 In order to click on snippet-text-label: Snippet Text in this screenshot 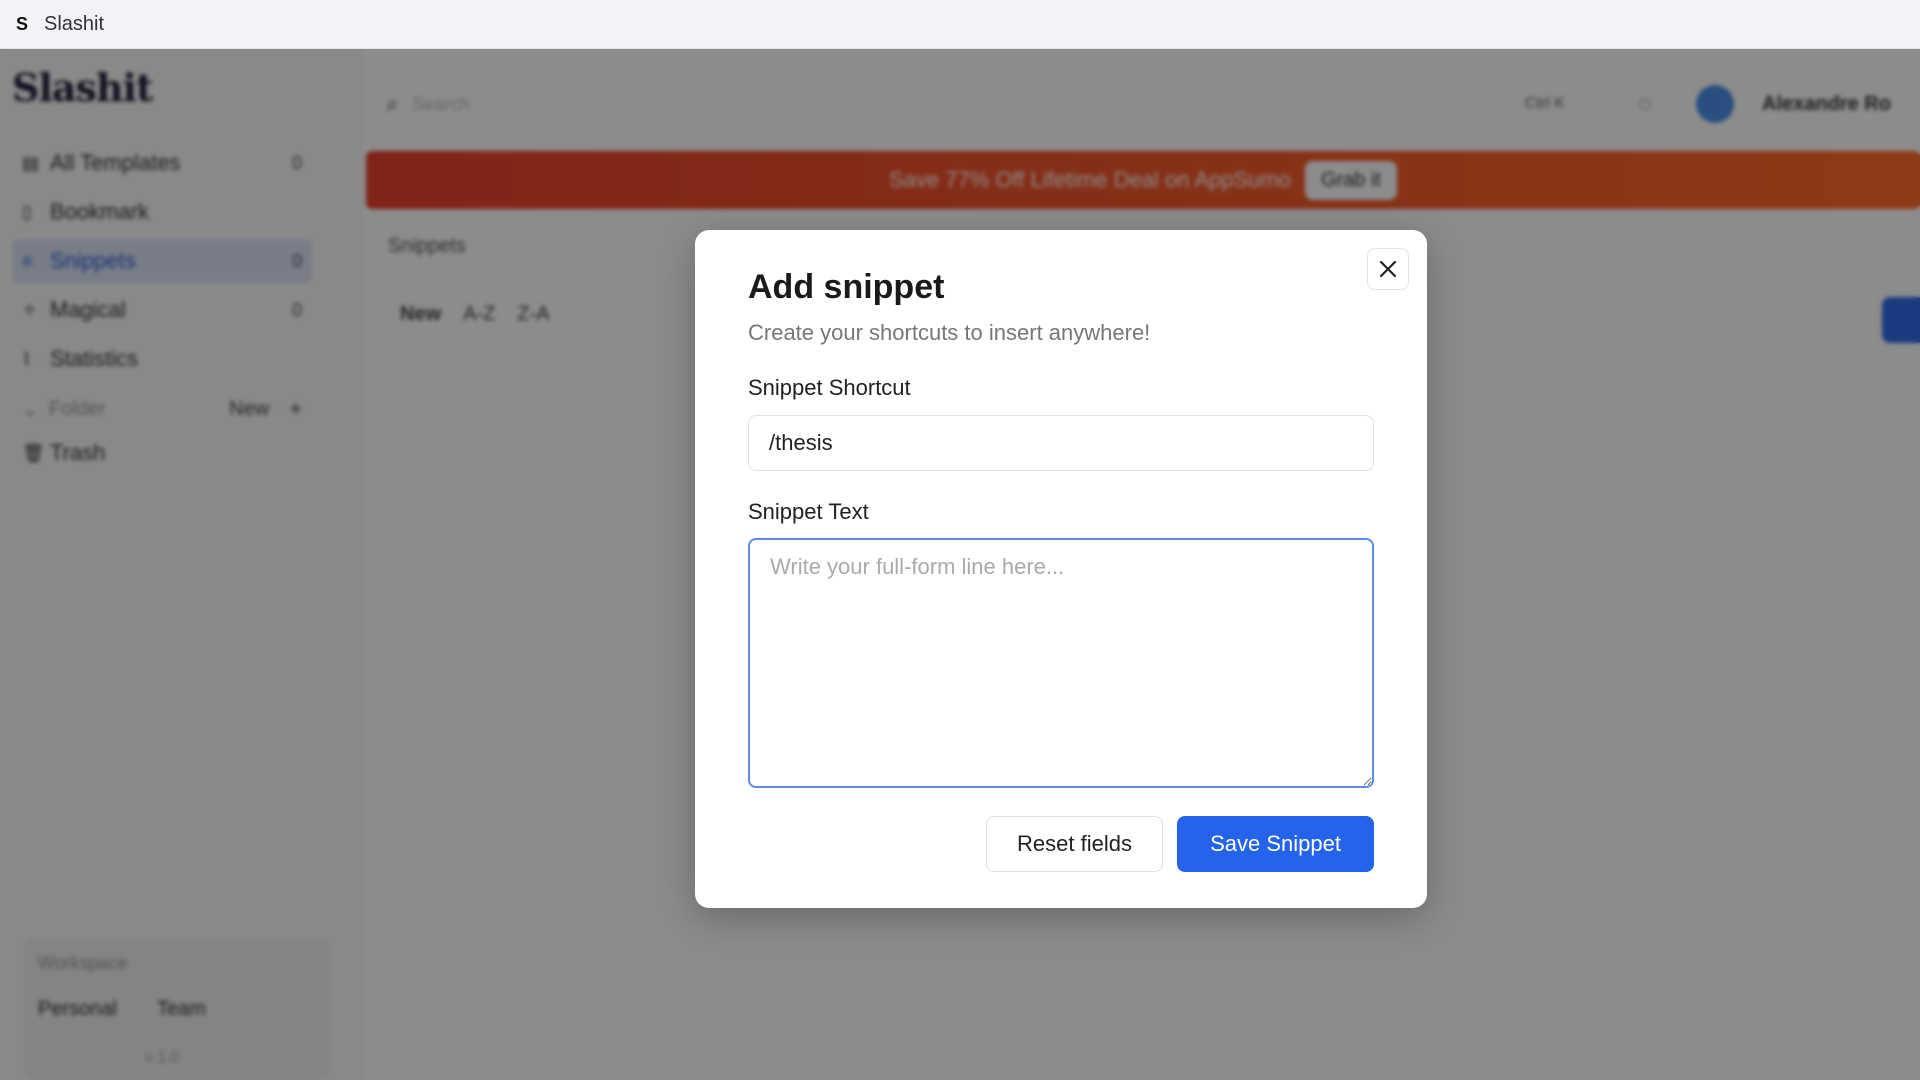, I will do `click(808, 511)`.